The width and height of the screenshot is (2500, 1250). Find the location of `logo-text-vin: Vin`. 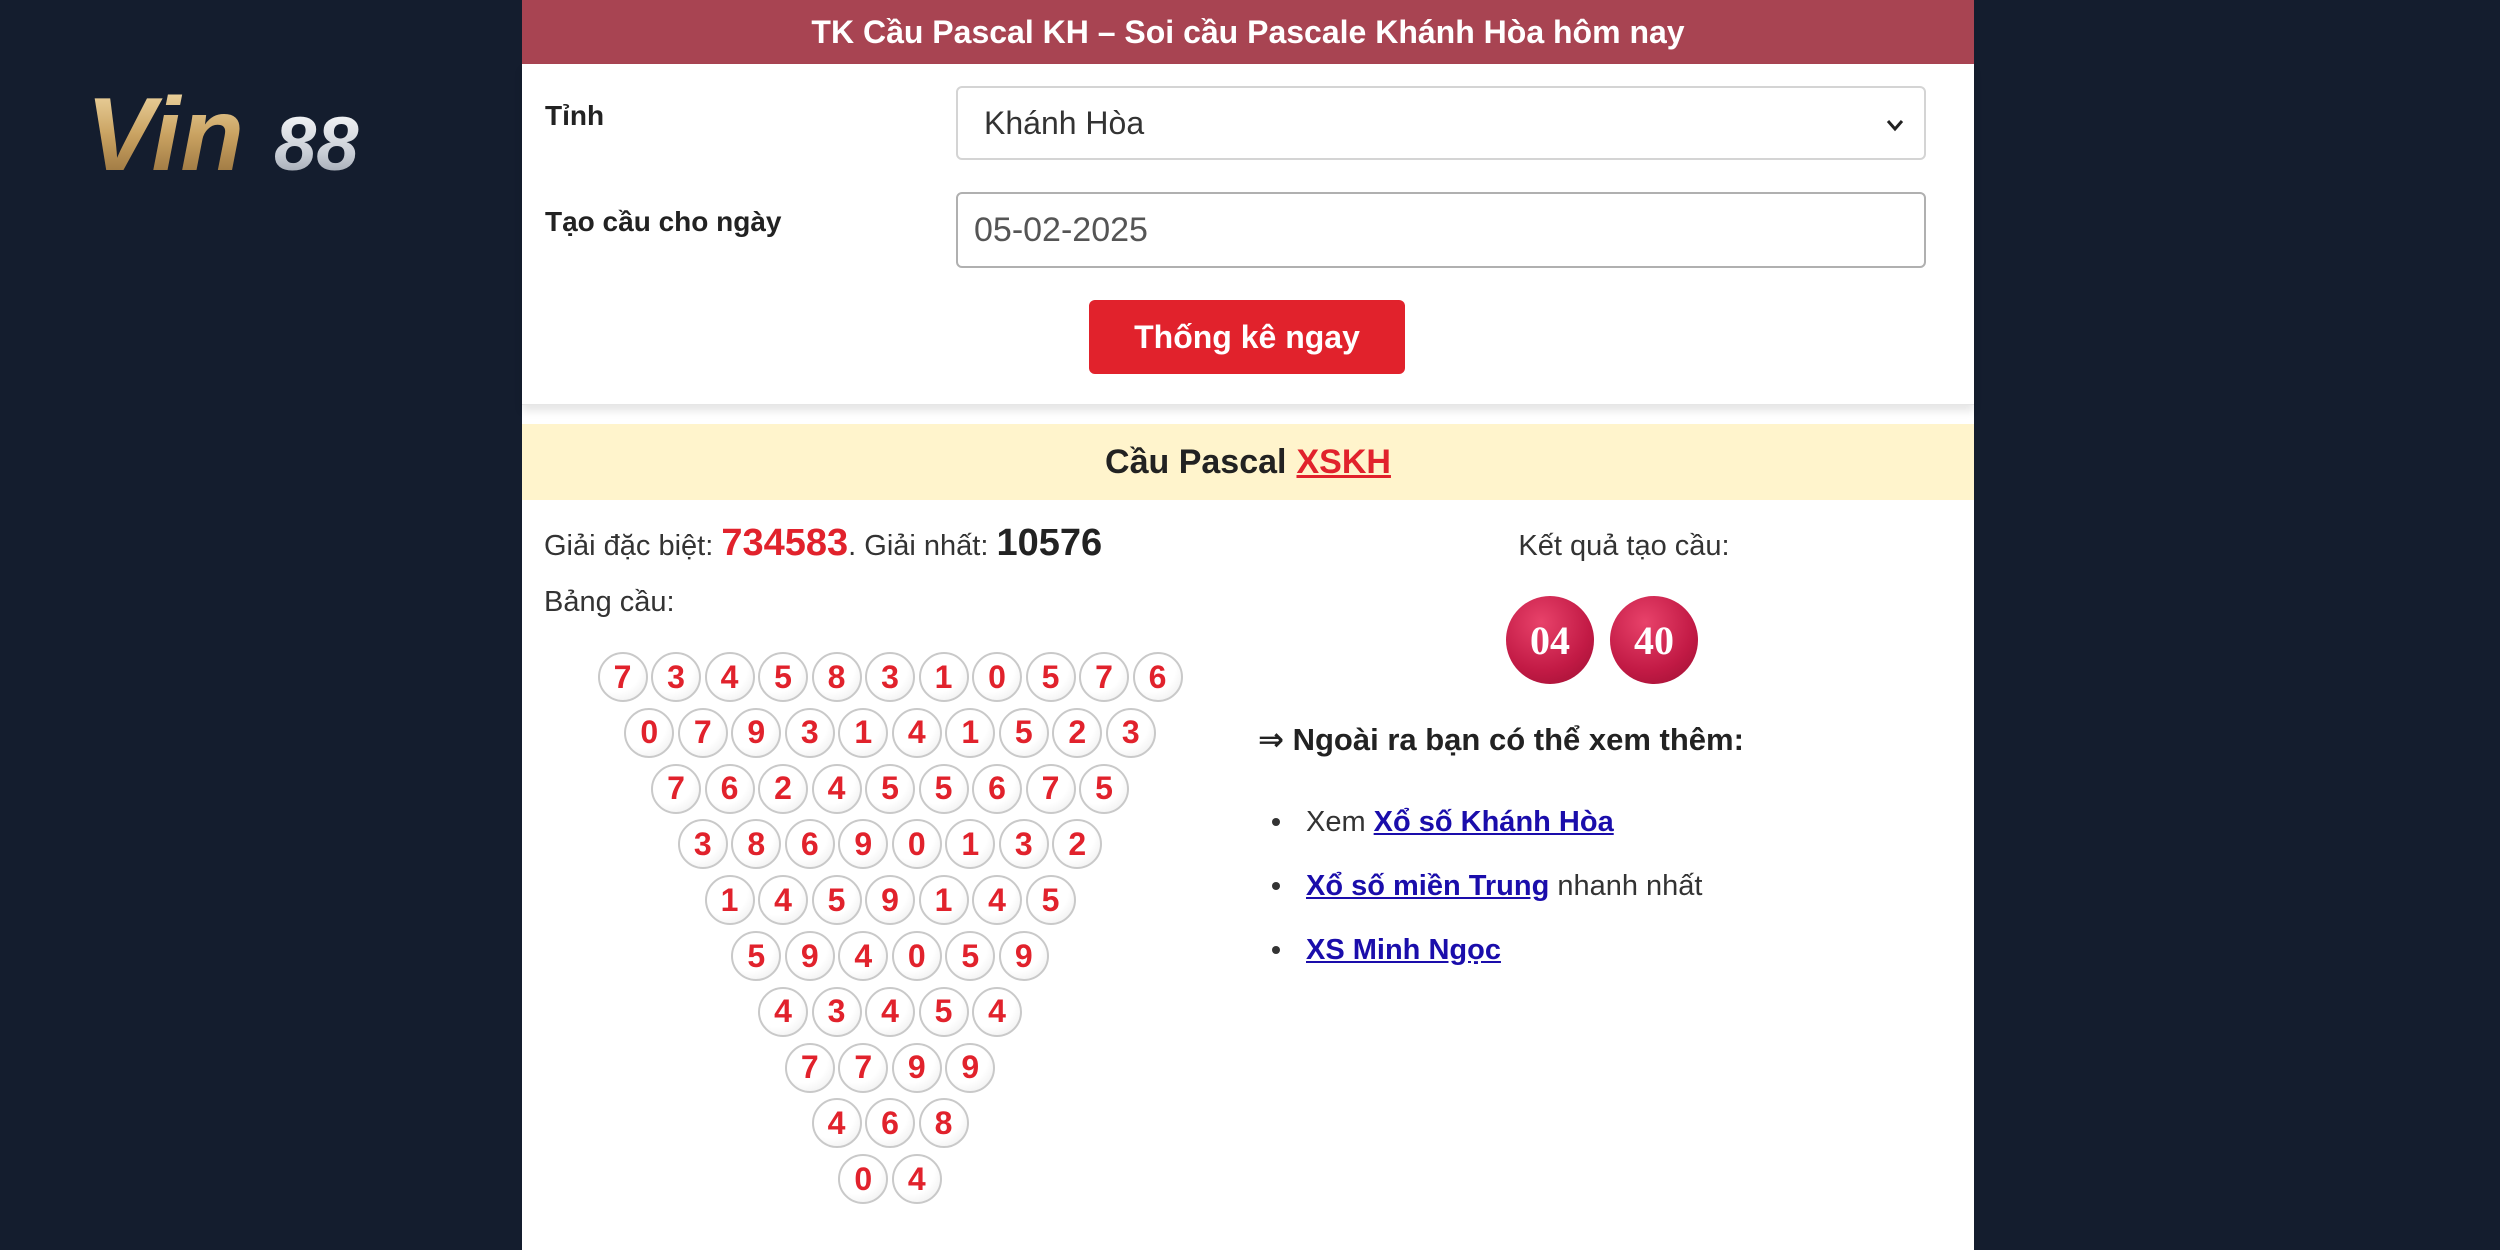

logo-text-vin: Vin is located at coordinates (165, 128).